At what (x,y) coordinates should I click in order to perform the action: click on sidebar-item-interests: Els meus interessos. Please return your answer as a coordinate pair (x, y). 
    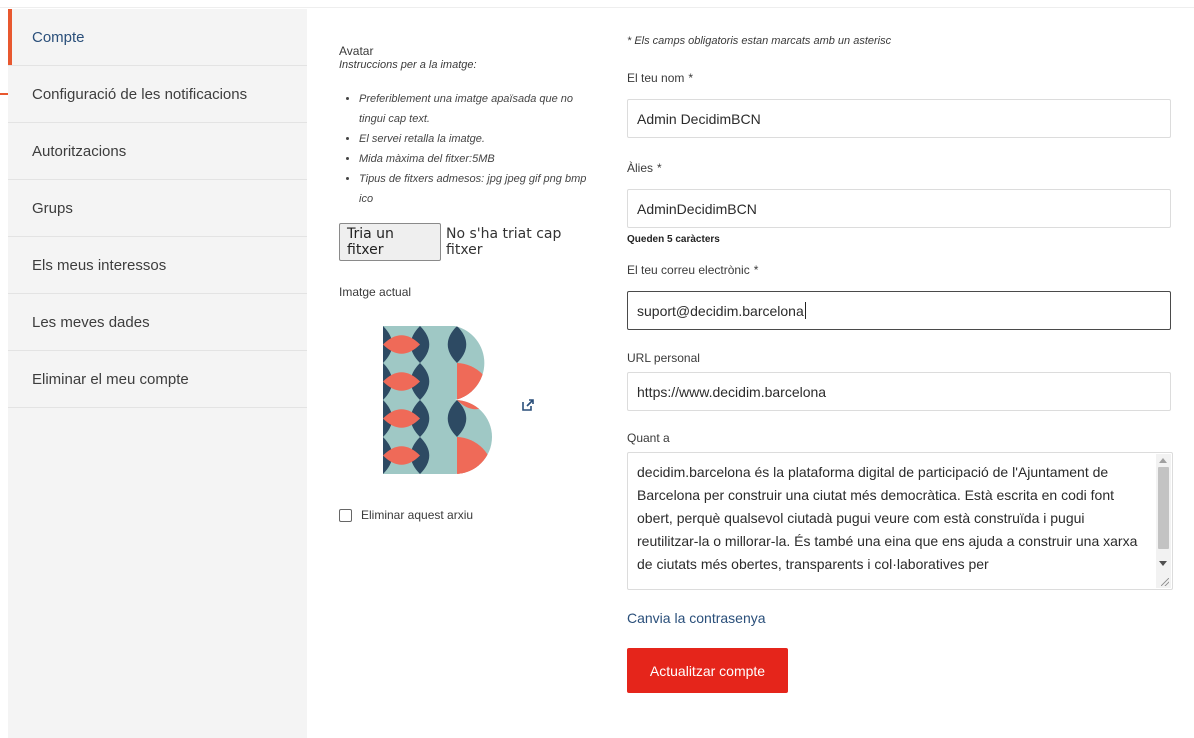
    Looking at the image, I should click on (157, 265).